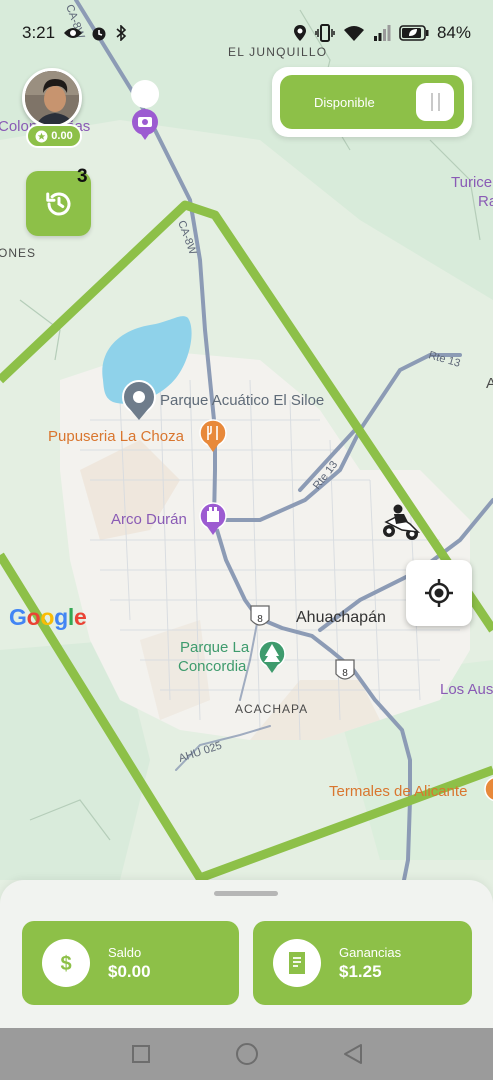  Describe the element at coordinates (382, 33) in the screenshot. I see `signal-icon` at that location.